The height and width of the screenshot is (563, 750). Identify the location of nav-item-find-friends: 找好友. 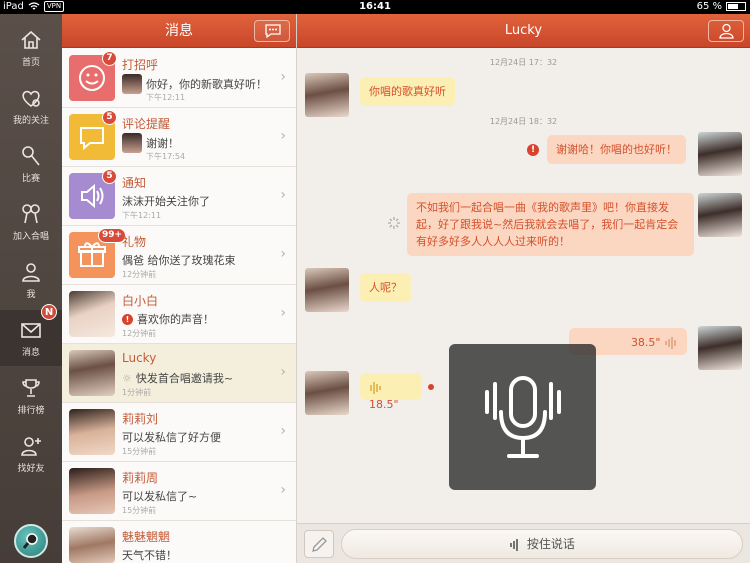
(31, 454).